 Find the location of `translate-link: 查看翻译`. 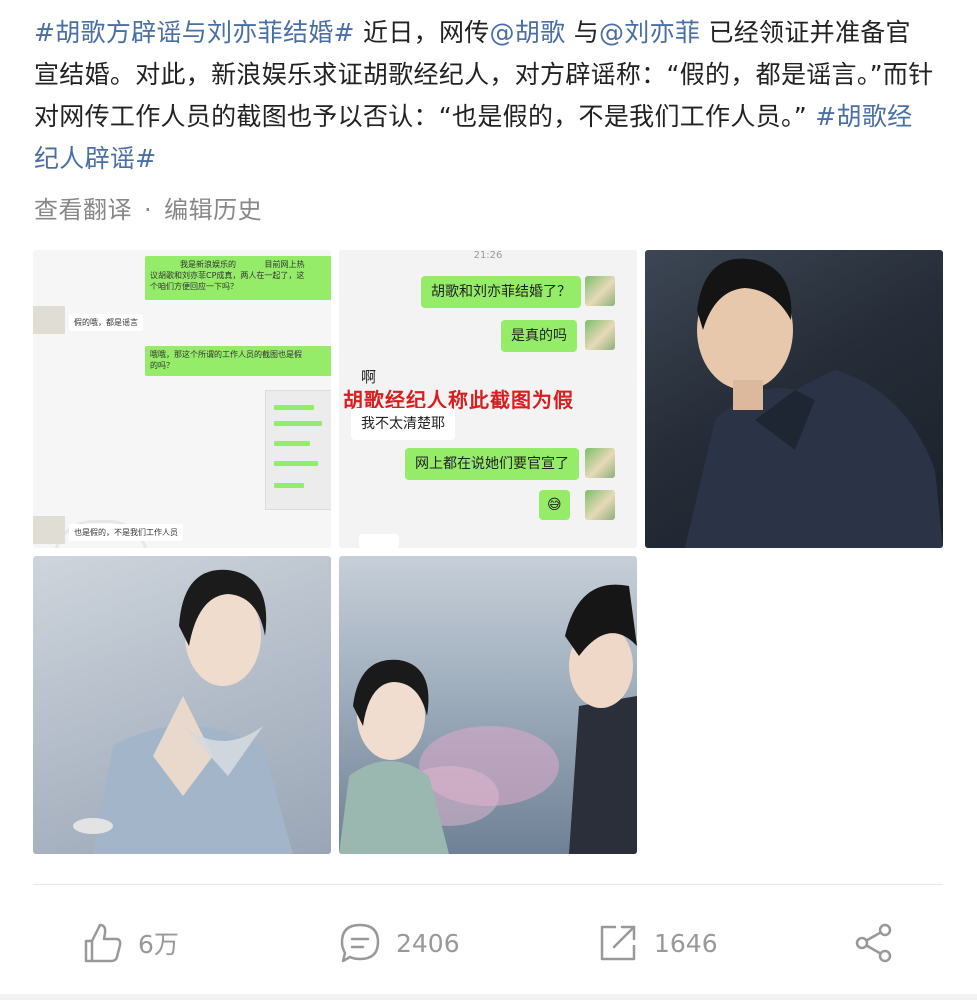

translate-link: 查看翻译 is located at coordinates (83, 210).